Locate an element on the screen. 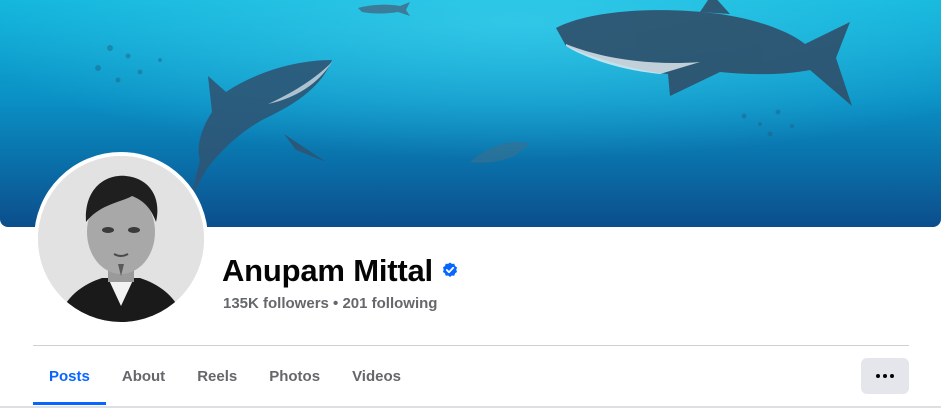 The height and width of the screenshot is (408, 941). tab-photos: Photos is located at coordinates (294, 376).